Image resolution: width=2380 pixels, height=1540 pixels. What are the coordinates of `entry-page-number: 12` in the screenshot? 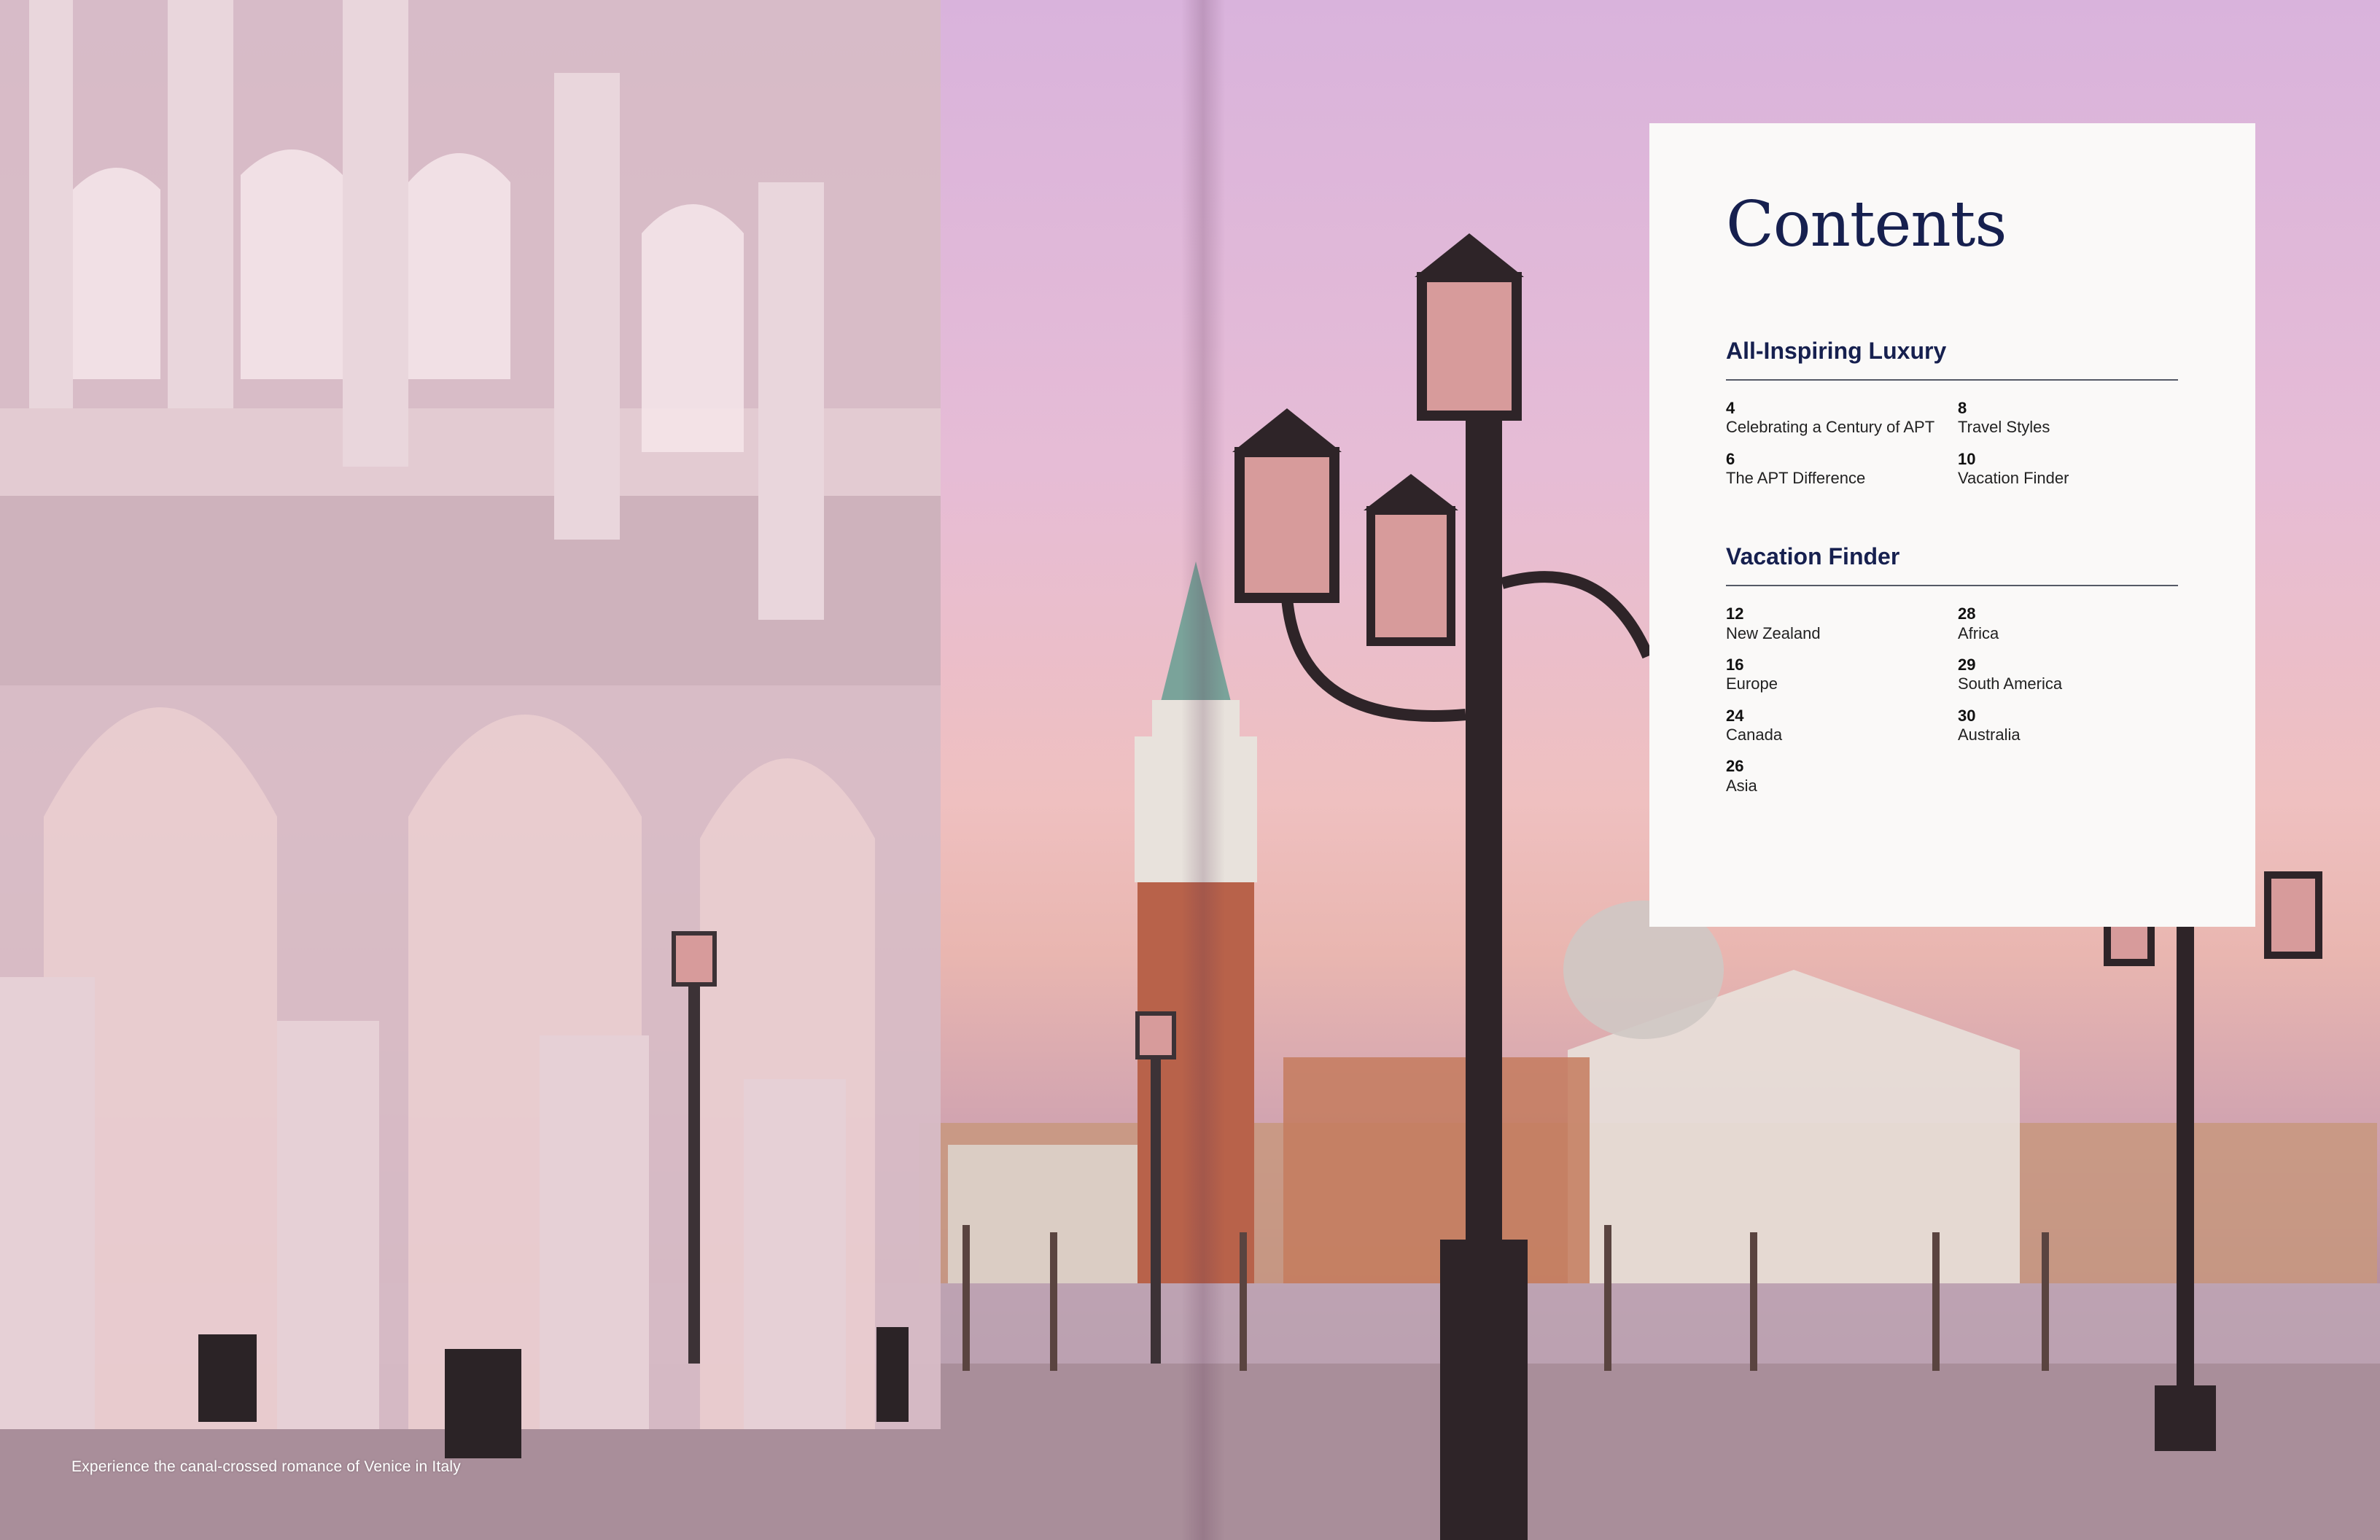 It's located at (1735, 613).